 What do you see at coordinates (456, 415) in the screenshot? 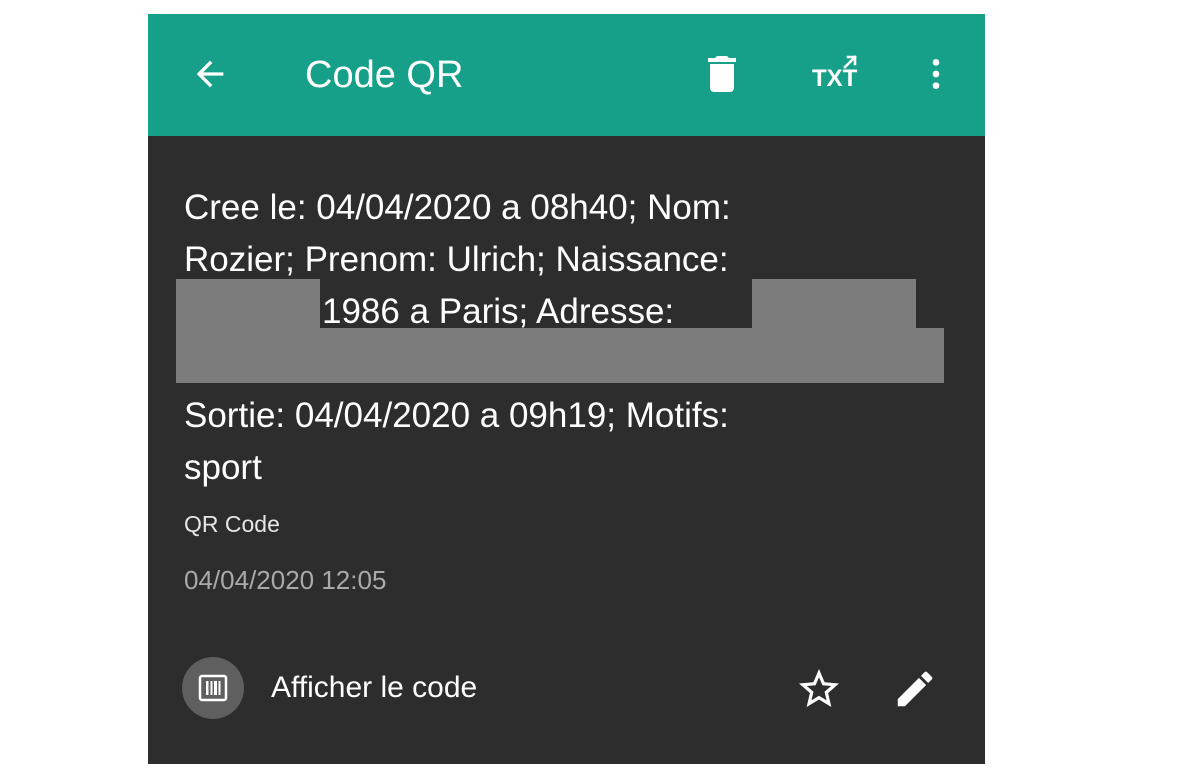
I see `content-line: Sortie: 04/04/2020 a 09h19; Motifs:` at bounding box center [456, 415].